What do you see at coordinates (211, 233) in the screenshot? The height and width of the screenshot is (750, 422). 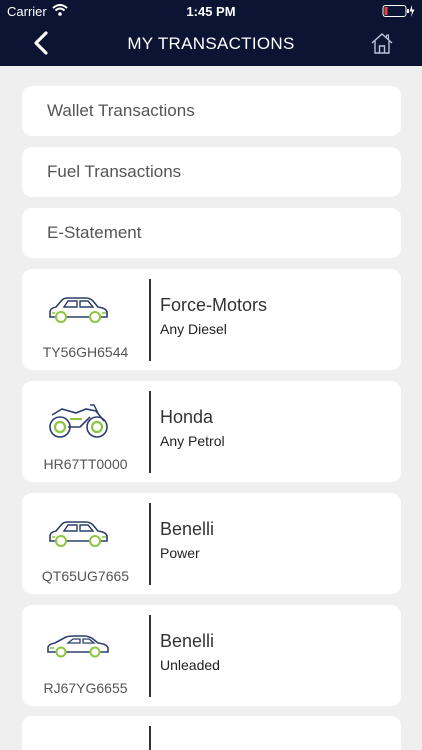 I see `e-statement-button: E-Statement` at bounding box center [211, 233].